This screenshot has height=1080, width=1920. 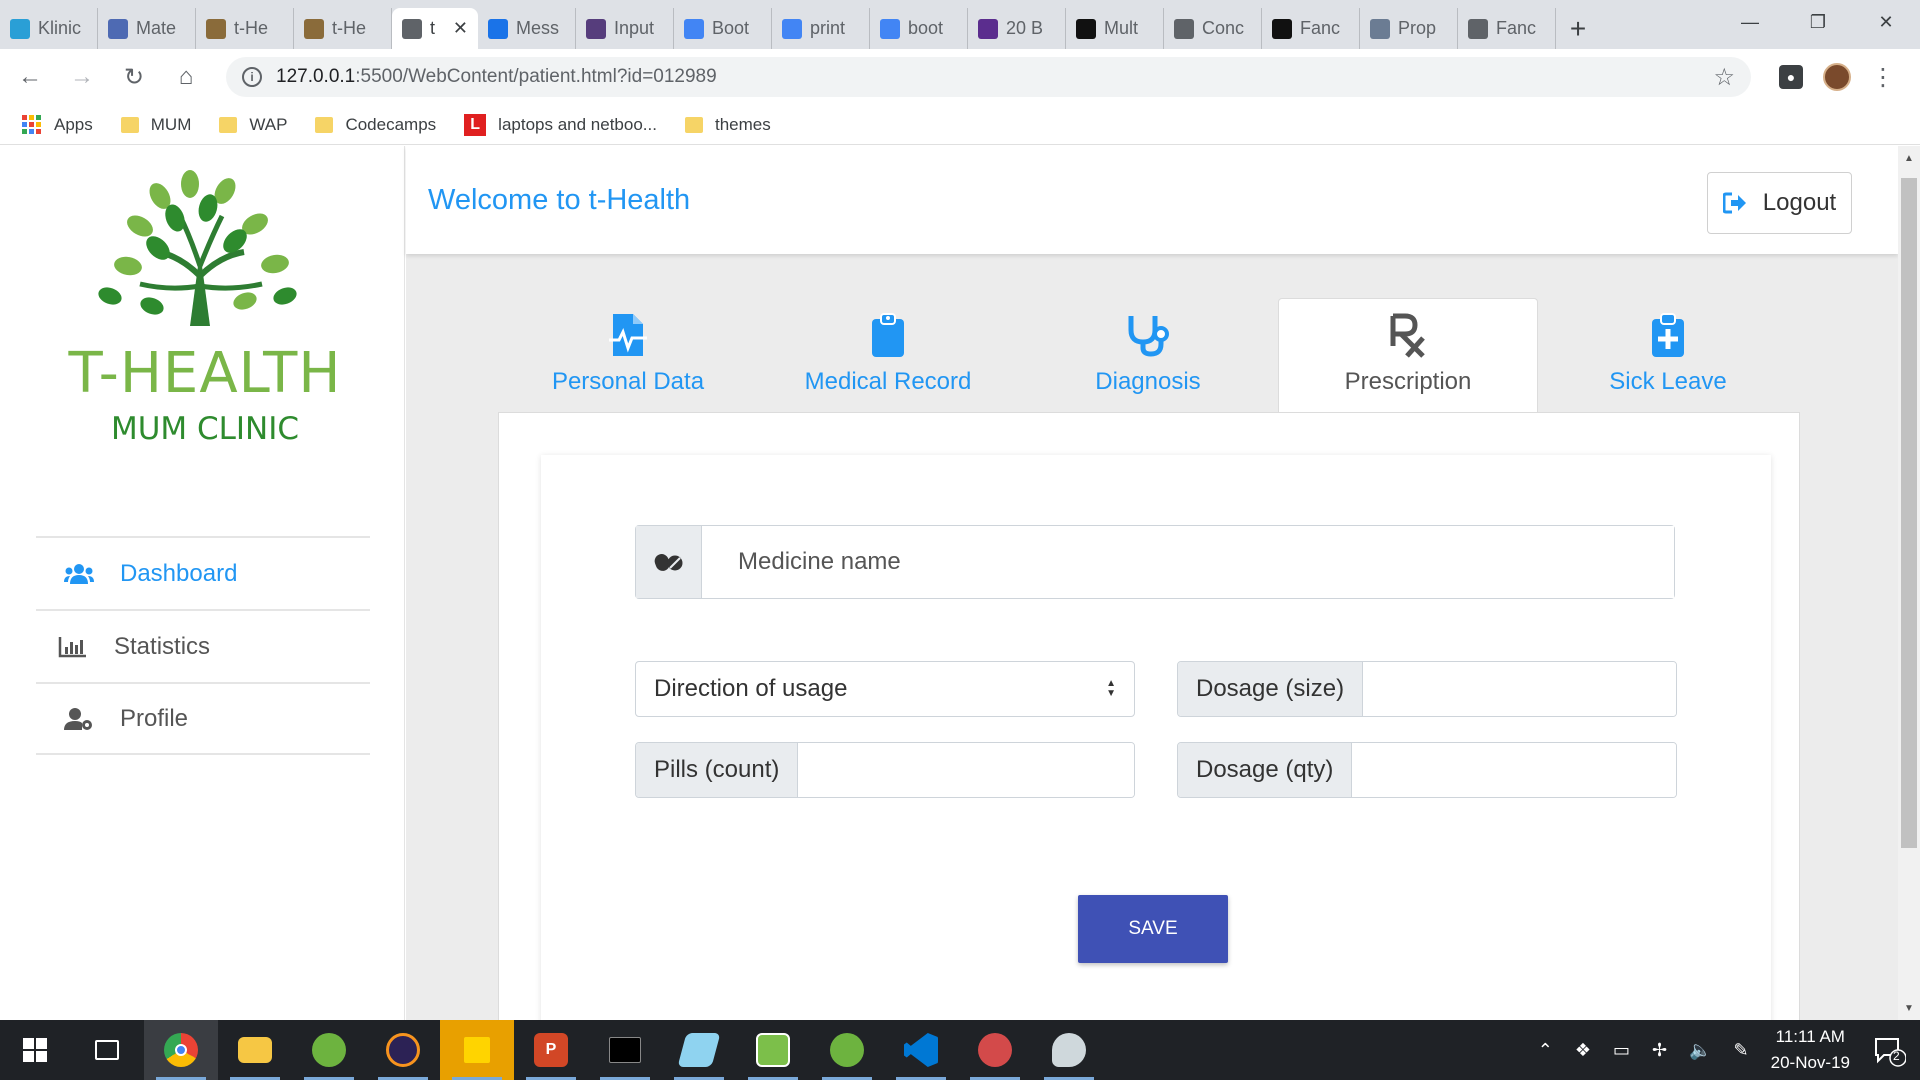 I want to click on browser-tab: 20 B, so click(x=1017, y=28).